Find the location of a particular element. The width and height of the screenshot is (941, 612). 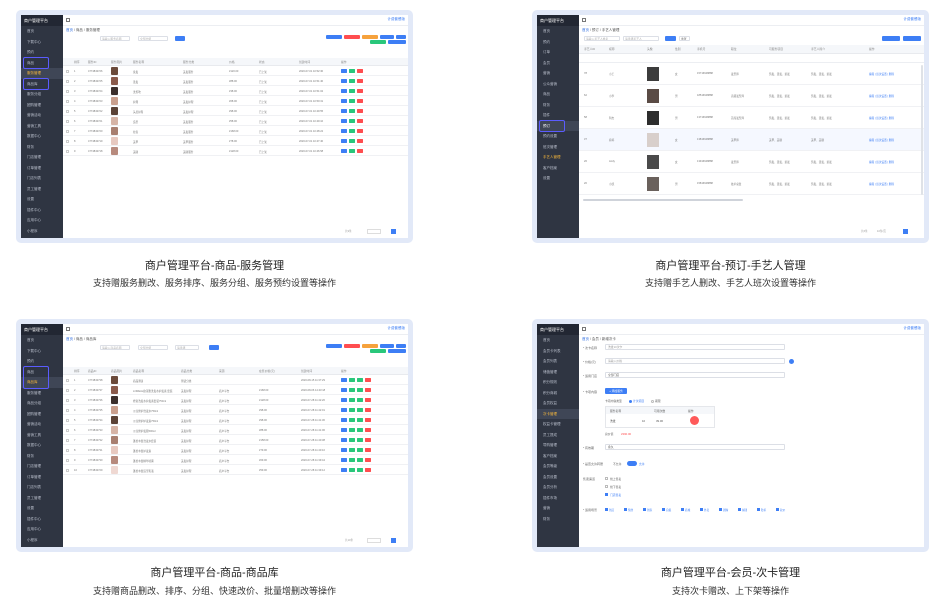

sidebar-item: 营销 is located at coordinates (558, 73).